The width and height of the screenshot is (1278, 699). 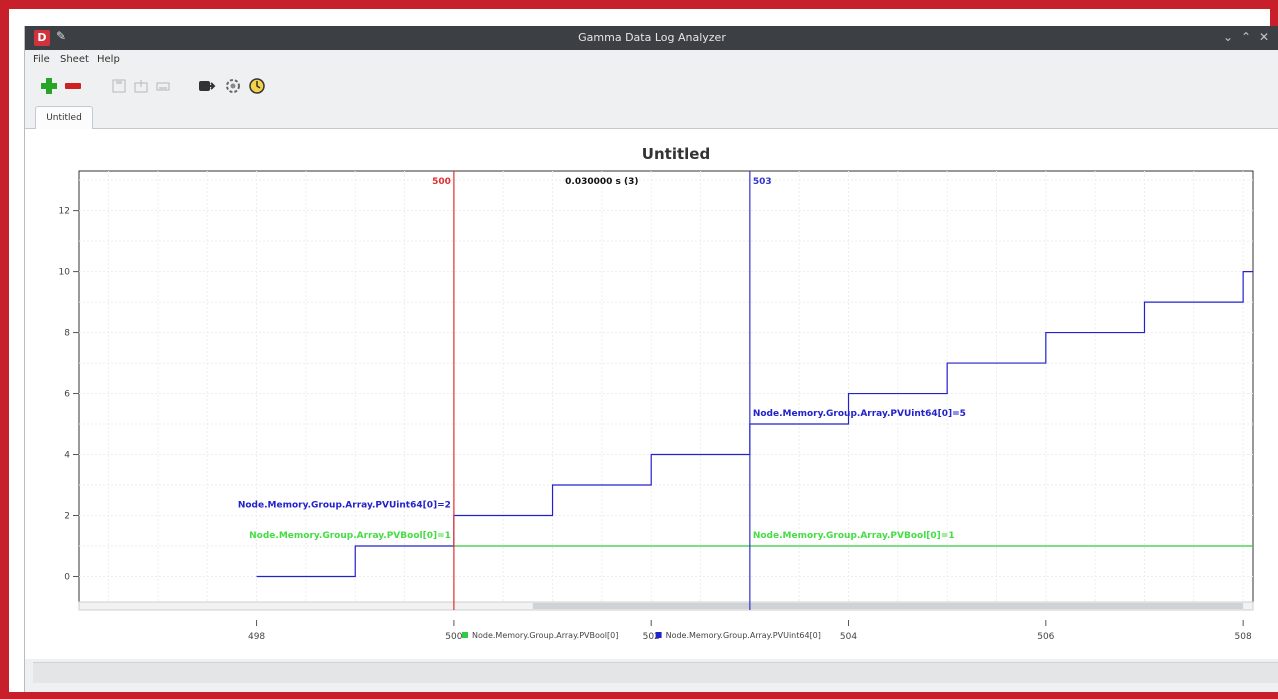 What do you see at coordinates (67, 334) in the screenshot?
I see `y-tick-label: 8` at bounding box center [67, 334].